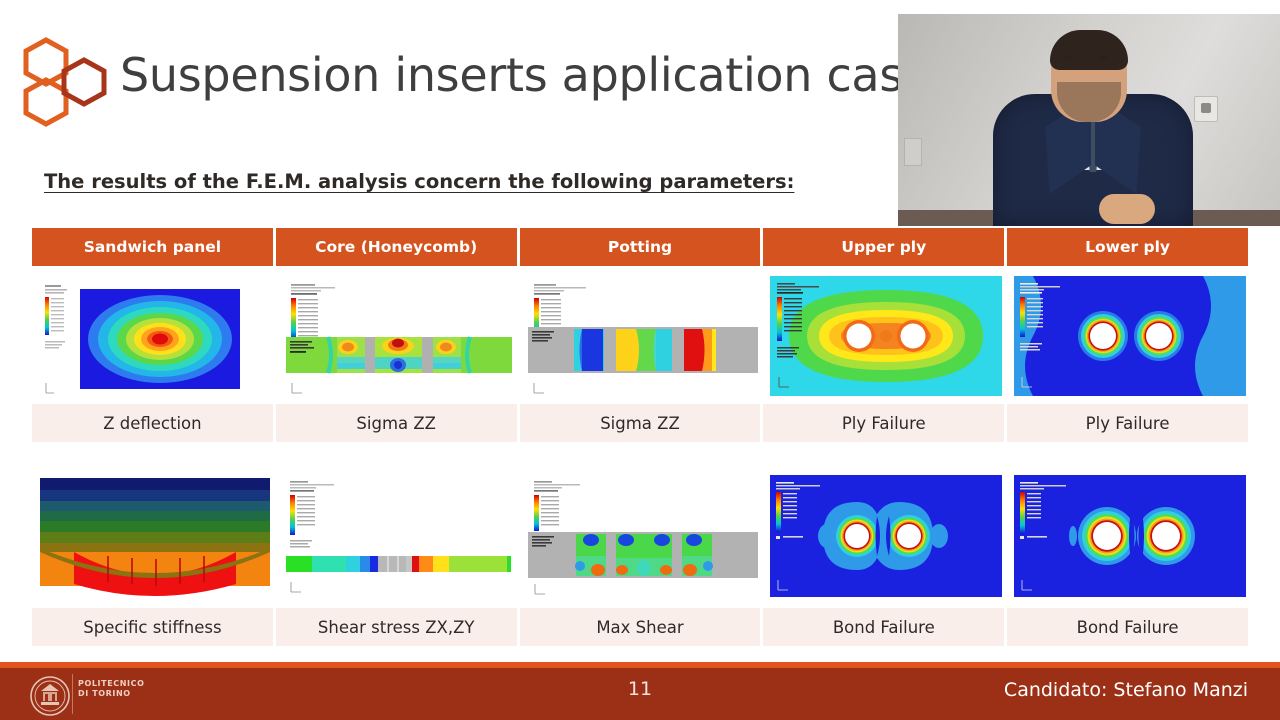 The width and height of the screenshot is (1280, 720). Describe the element at coordinates (1125, 690) in the screenshot. I see `candidate-name: Candidato: Stefano Manzi` at that location.